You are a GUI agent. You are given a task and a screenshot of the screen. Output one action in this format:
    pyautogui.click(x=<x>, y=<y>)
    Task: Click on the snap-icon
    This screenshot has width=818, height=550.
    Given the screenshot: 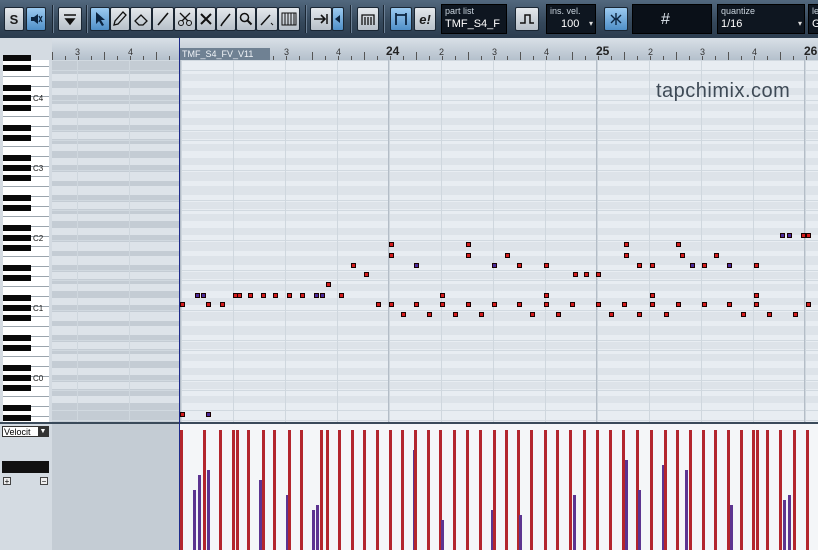 What is the action you would take?
    pyautogui.click(x=616, y=19)
    